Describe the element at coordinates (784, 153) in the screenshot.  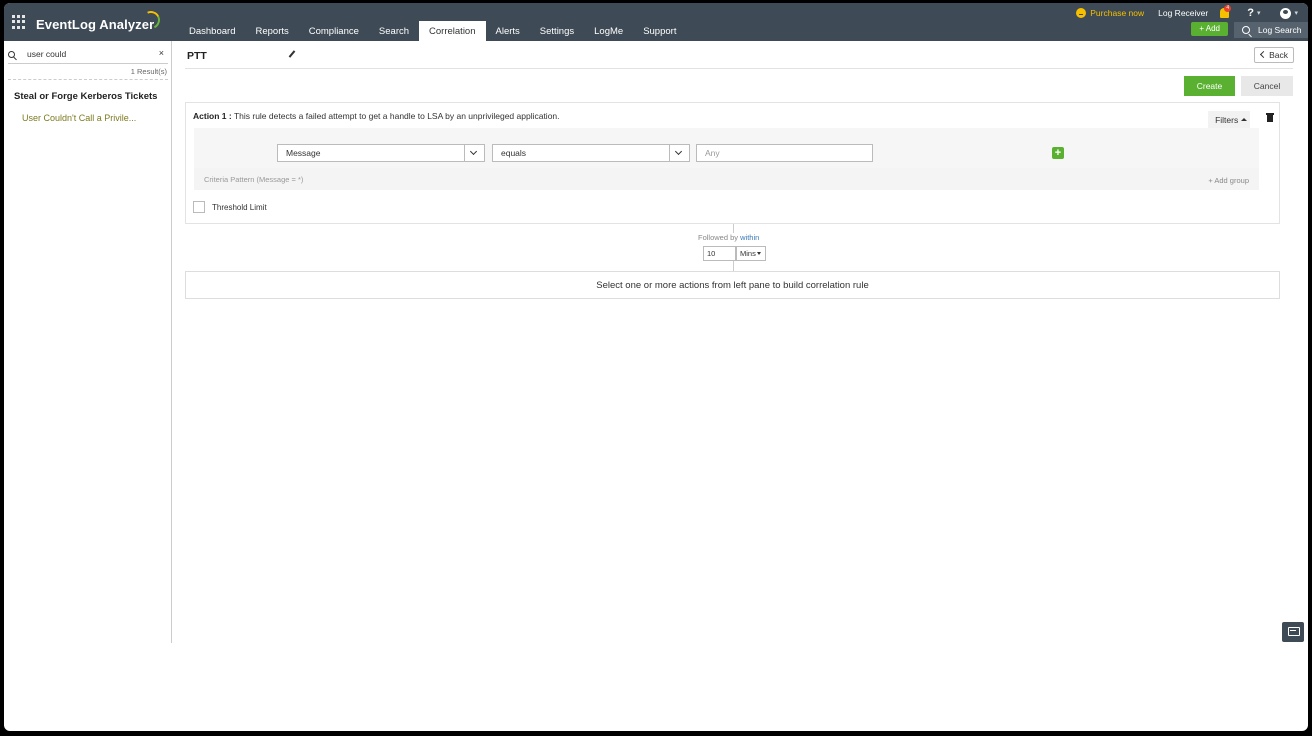
I see `value-input: Any` at that location.